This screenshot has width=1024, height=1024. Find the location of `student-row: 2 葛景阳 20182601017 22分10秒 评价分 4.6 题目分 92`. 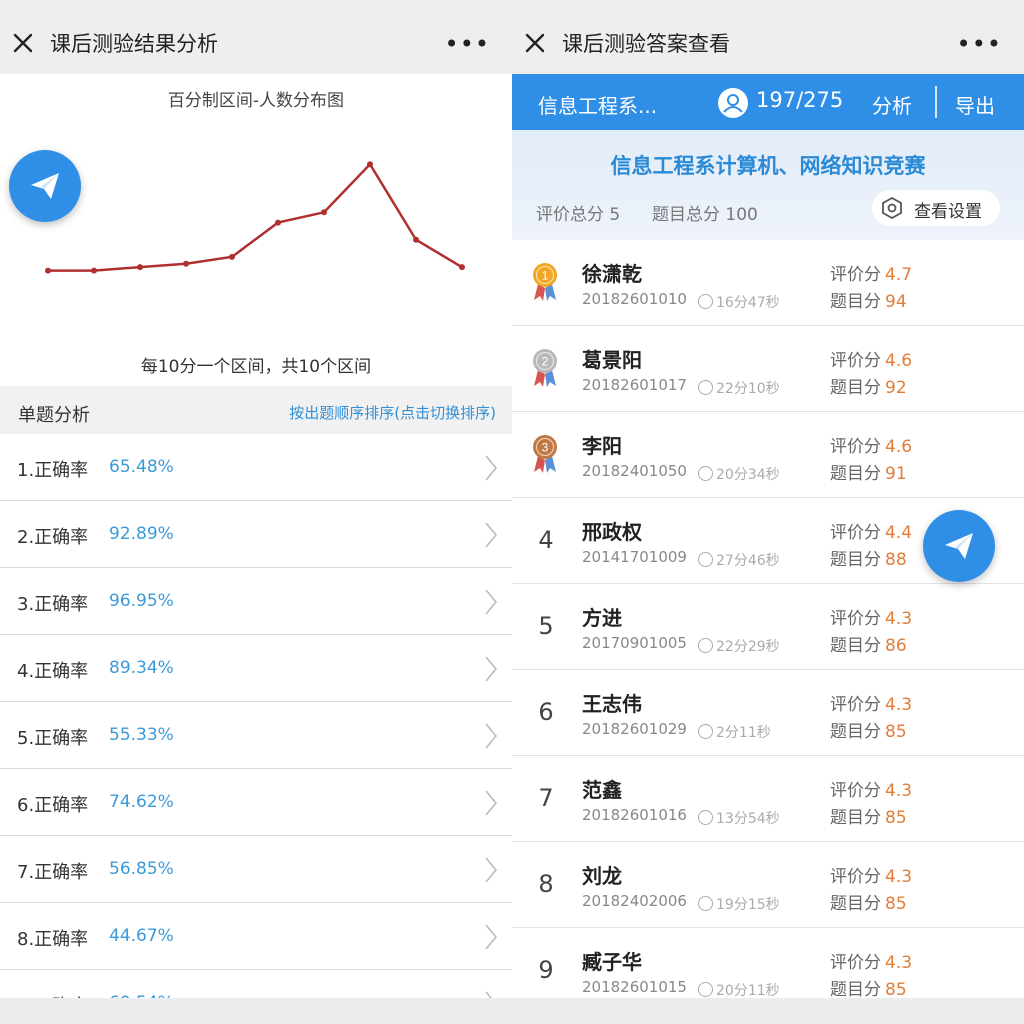

student-row: 2 葛景阳 20182601017 22分10秒 评价分 4.6 题目分 92 is located at coordinates (768, 369).